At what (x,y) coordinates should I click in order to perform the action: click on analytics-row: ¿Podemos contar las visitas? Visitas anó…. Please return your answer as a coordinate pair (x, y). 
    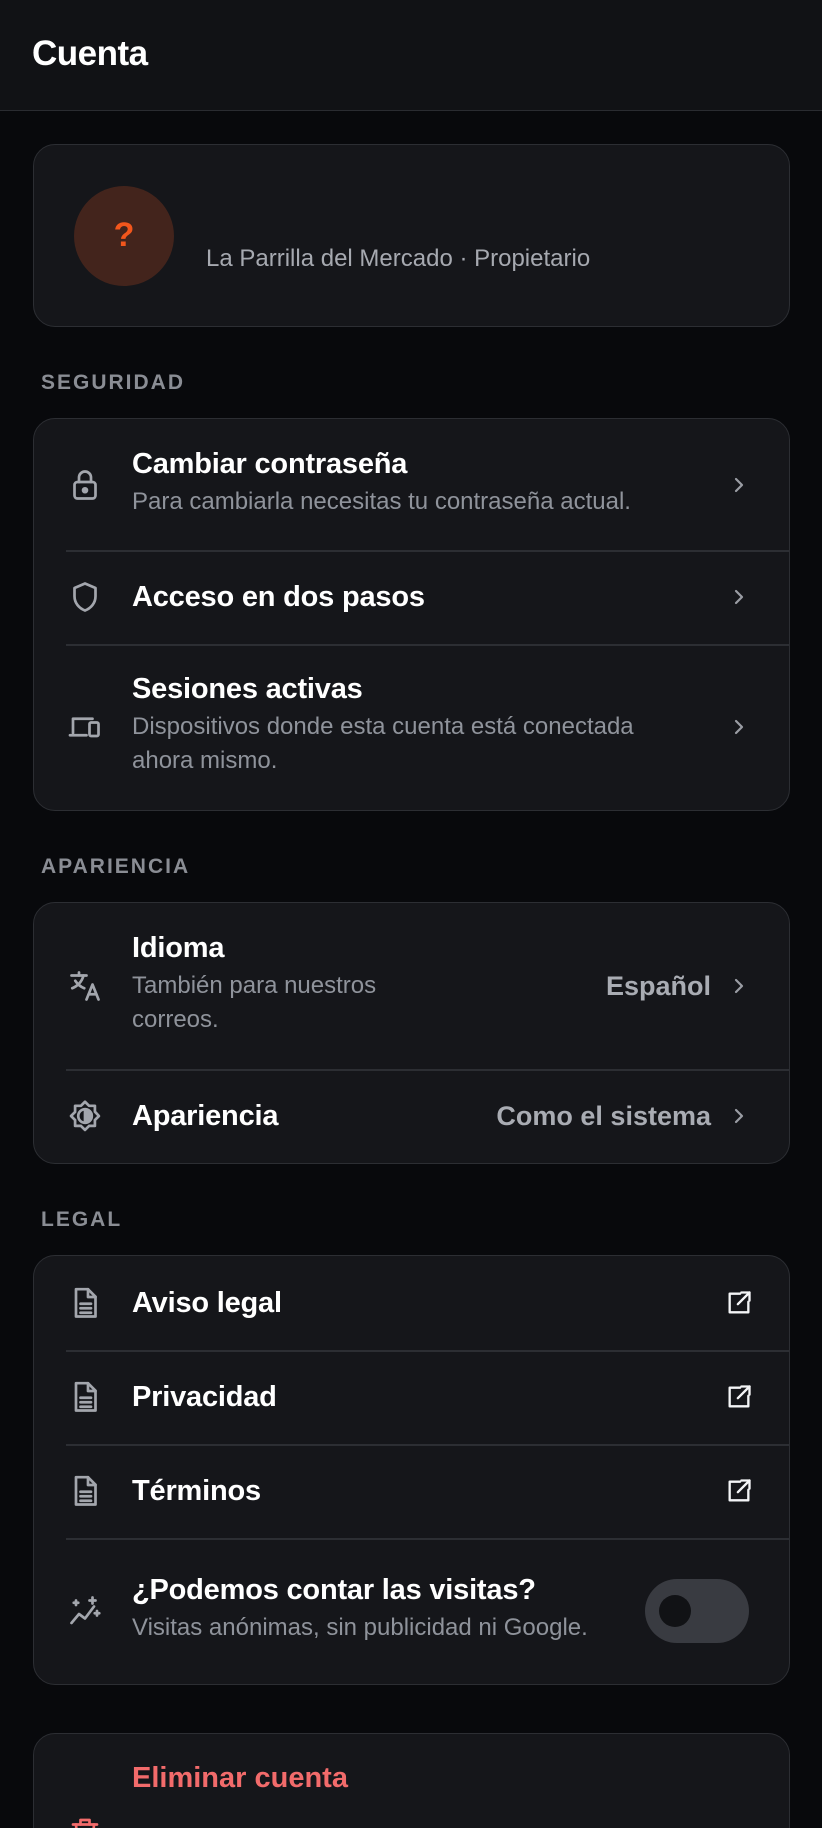
    Looking at the image, I should click on (411, 1611).